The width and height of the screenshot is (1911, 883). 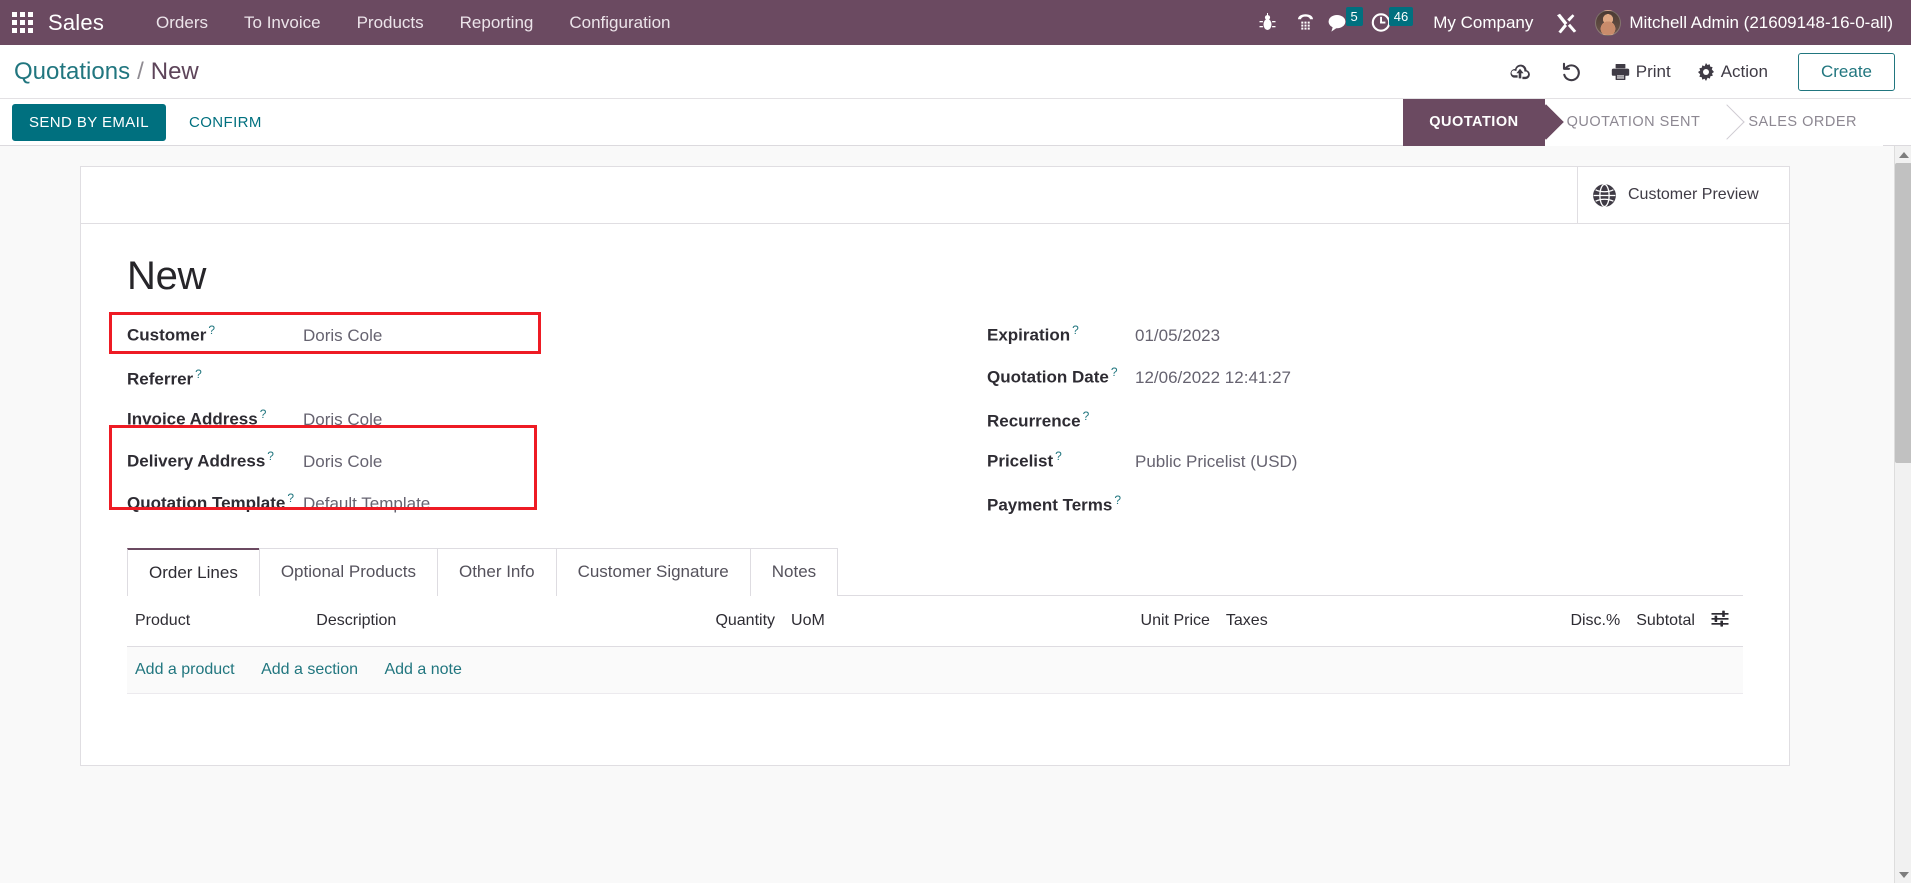 I want to click on col-quantity: Quantity, so click(x=666, y=621).